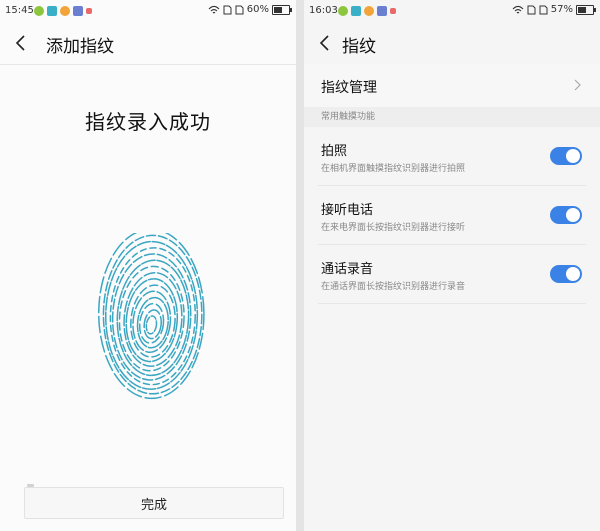  What do you see at coordinates (452, 274) in the screenshot?
I see `setting-item-call-recording: 通话录音 在通话界面长按指纹识别器进行录音` at bounding box center [452, 274].